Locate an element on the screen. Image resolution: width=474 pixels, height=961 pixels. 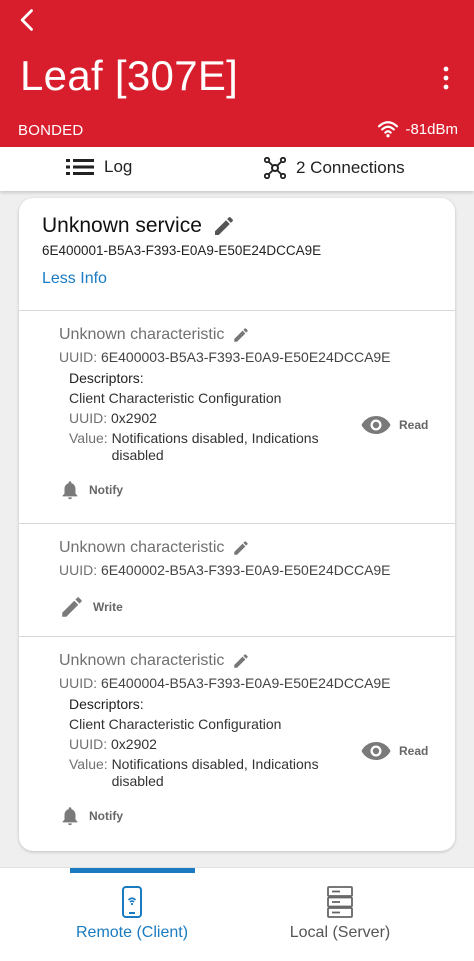
write-label: Write is located at coordinates (108, 607).